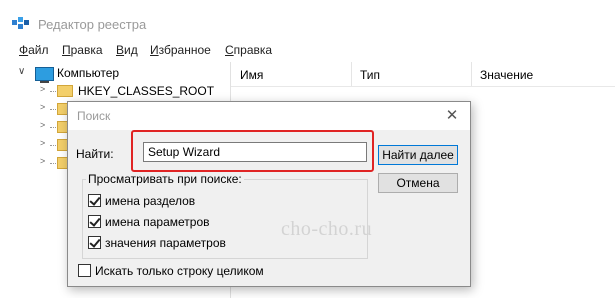 The width and height of the screenshot is (615, 298). Describe the element at coordinates (418, 155) in the screenshot. I see `find-next-button: Найти далее` at that location.